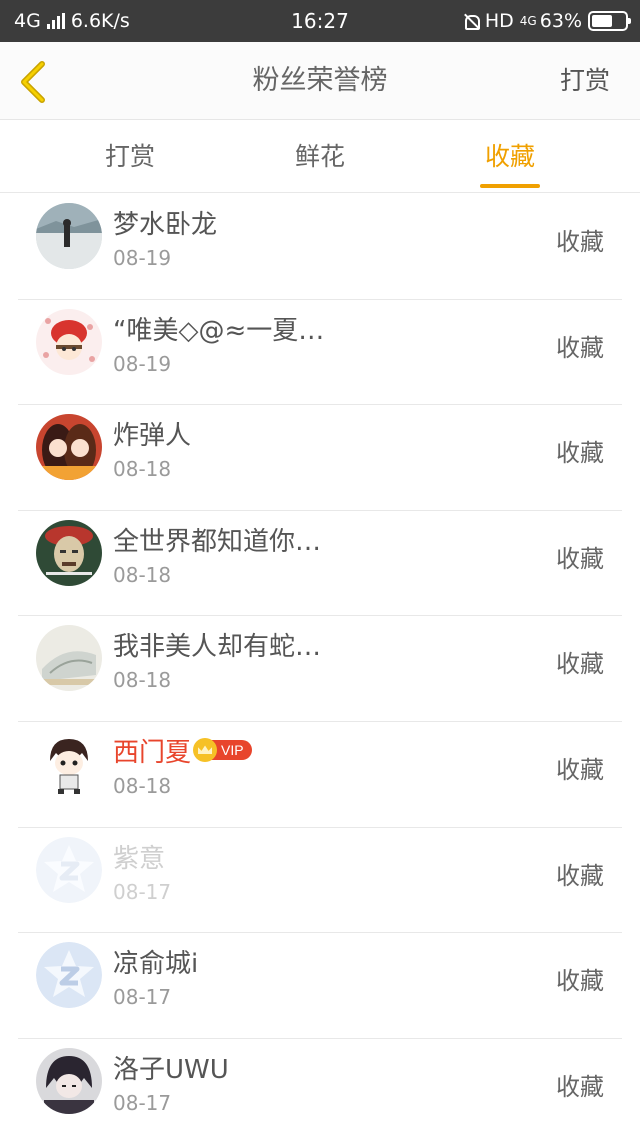 The height and width of the screenshot is (1138, 640). I want to click on list-item: 凉俞城i 08-17 收藏, so click(320, 986).